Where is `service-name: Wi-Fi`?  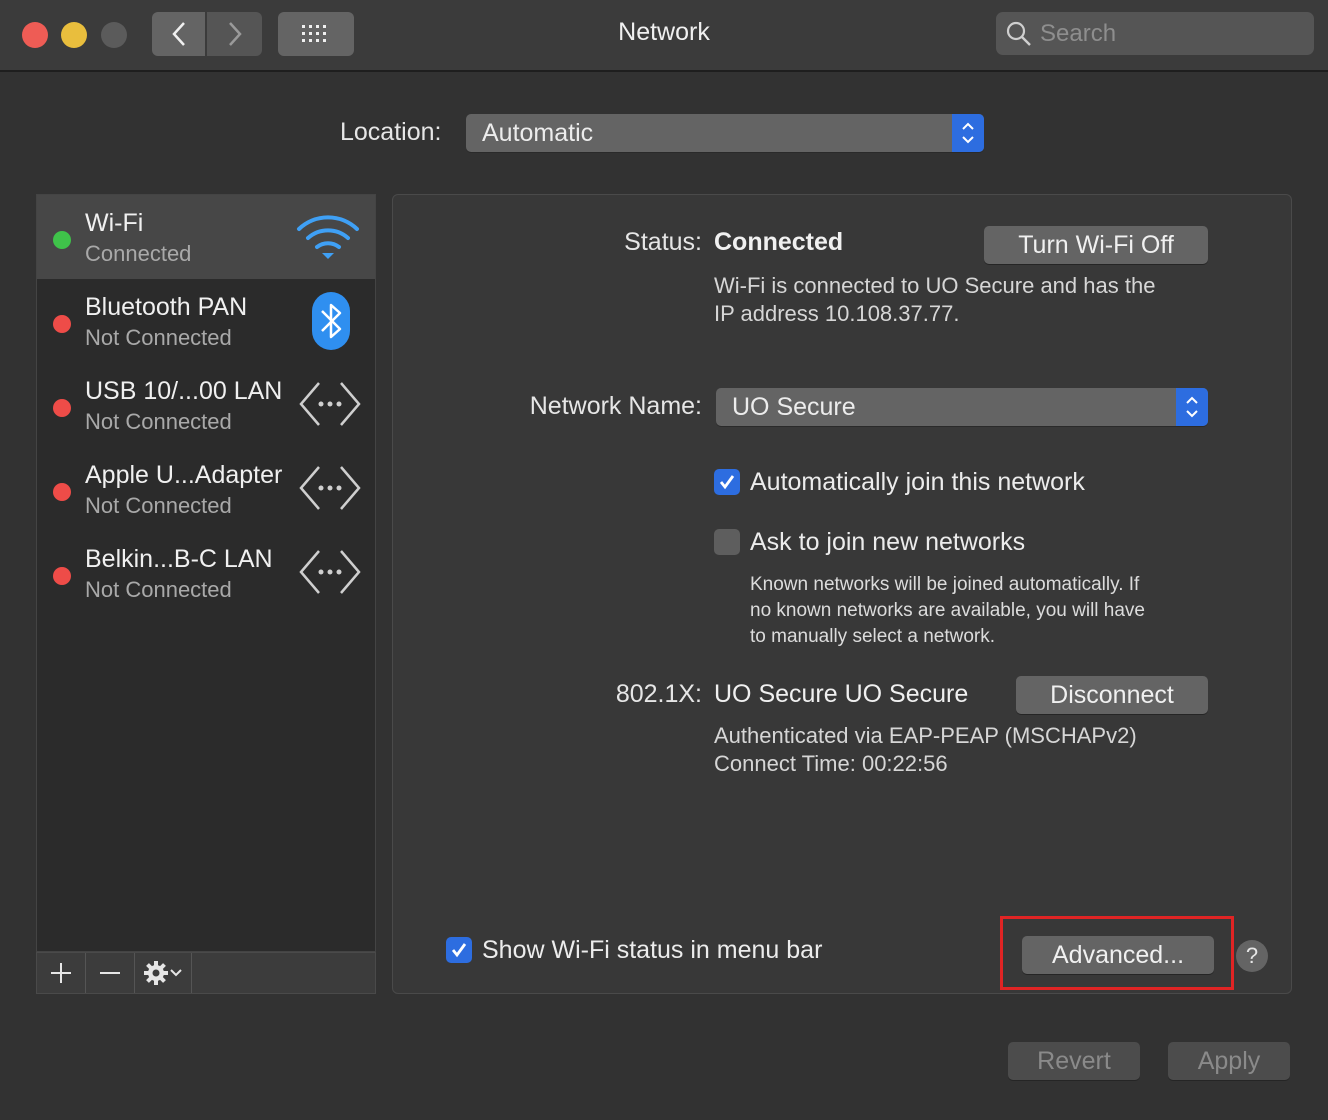
service-name: Wi-Fi is located at coordinates (114, 223).